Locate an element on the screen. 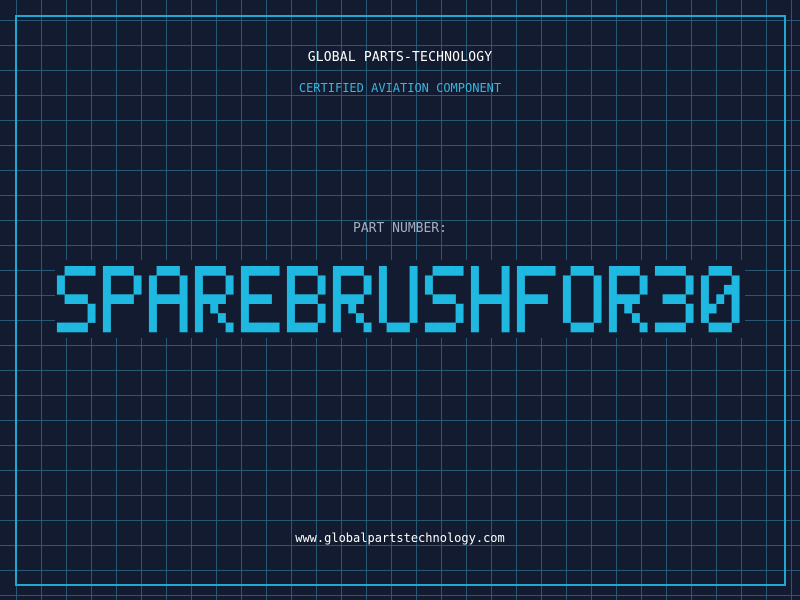  part-number-label: PART NUMBER: is located at coordinates (400, 228).